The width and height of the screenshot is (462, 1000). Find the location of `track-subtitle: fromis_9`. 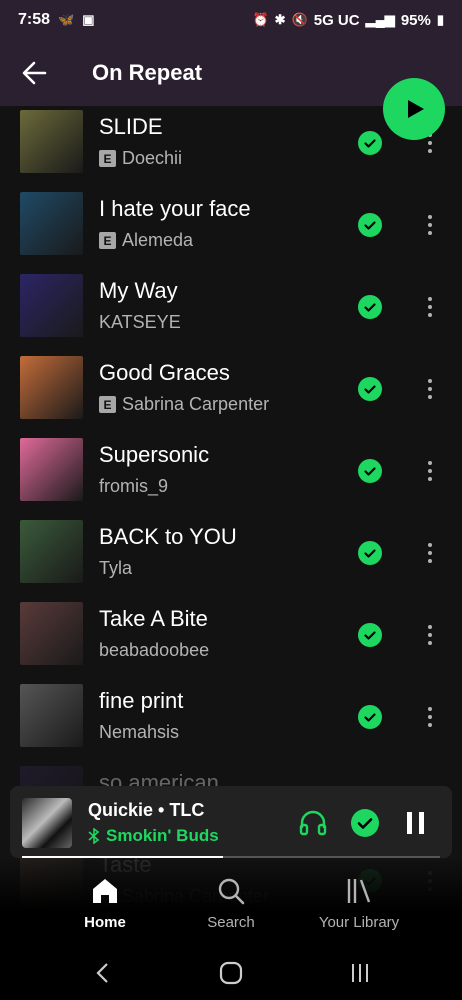

track-subtitle: fromis_9 is located at coordinates (133, 486).